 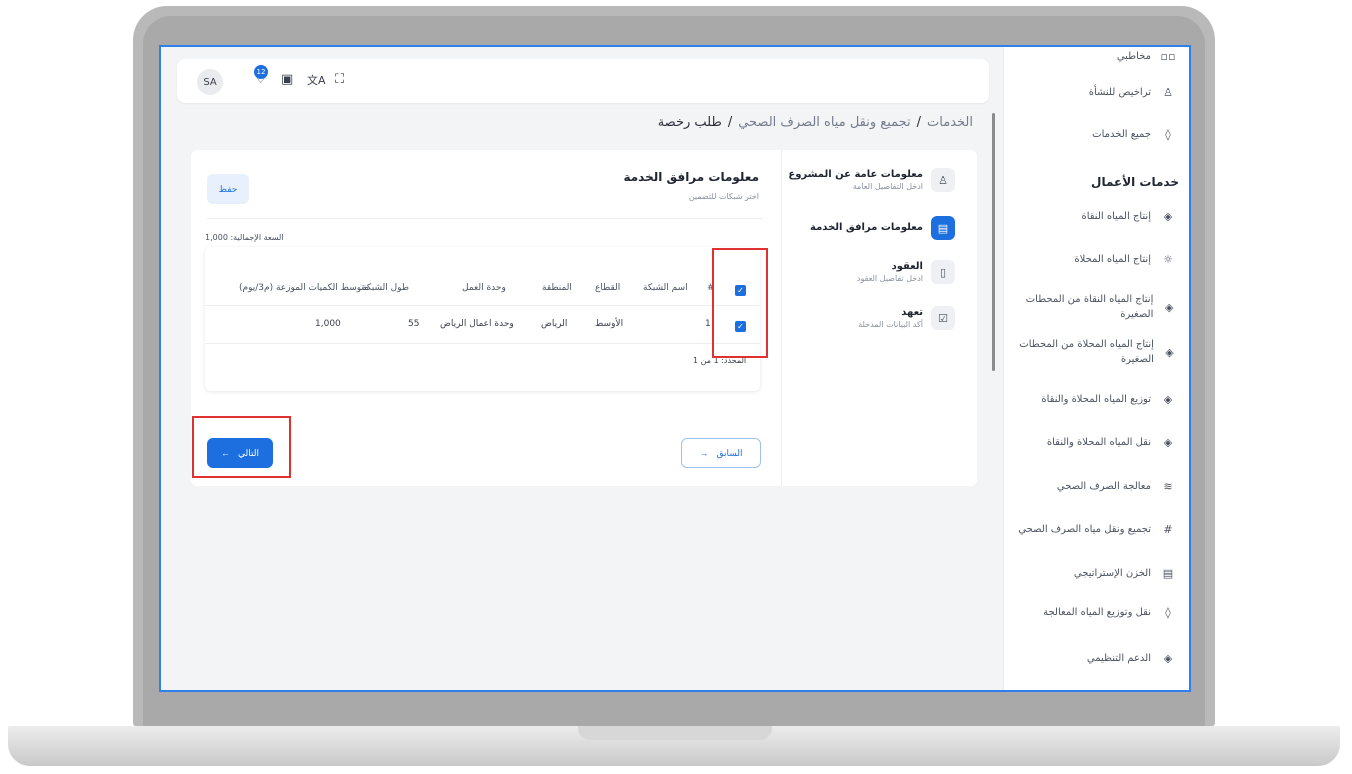 I want to click on sidebar-item-water-transport: ◈ نقل المياه المحلاة والنقاة, so click(x=1094, y=442).